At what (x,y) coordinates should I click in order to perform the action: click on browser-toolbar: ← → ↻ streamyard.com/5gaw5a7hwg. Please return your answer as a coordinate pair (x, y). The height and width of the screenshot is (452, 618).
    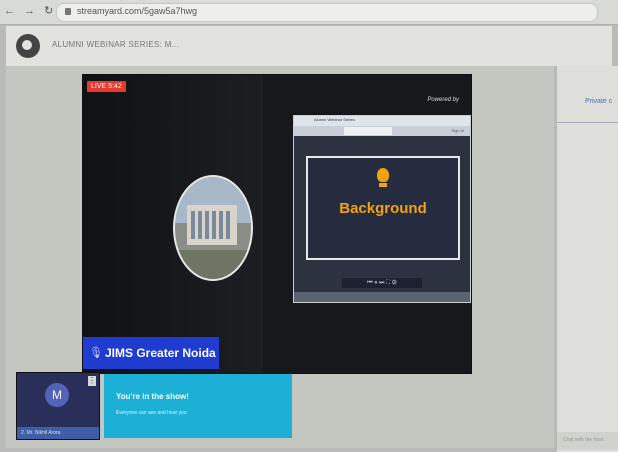
    Looking at the image, I should click on (309, 12).